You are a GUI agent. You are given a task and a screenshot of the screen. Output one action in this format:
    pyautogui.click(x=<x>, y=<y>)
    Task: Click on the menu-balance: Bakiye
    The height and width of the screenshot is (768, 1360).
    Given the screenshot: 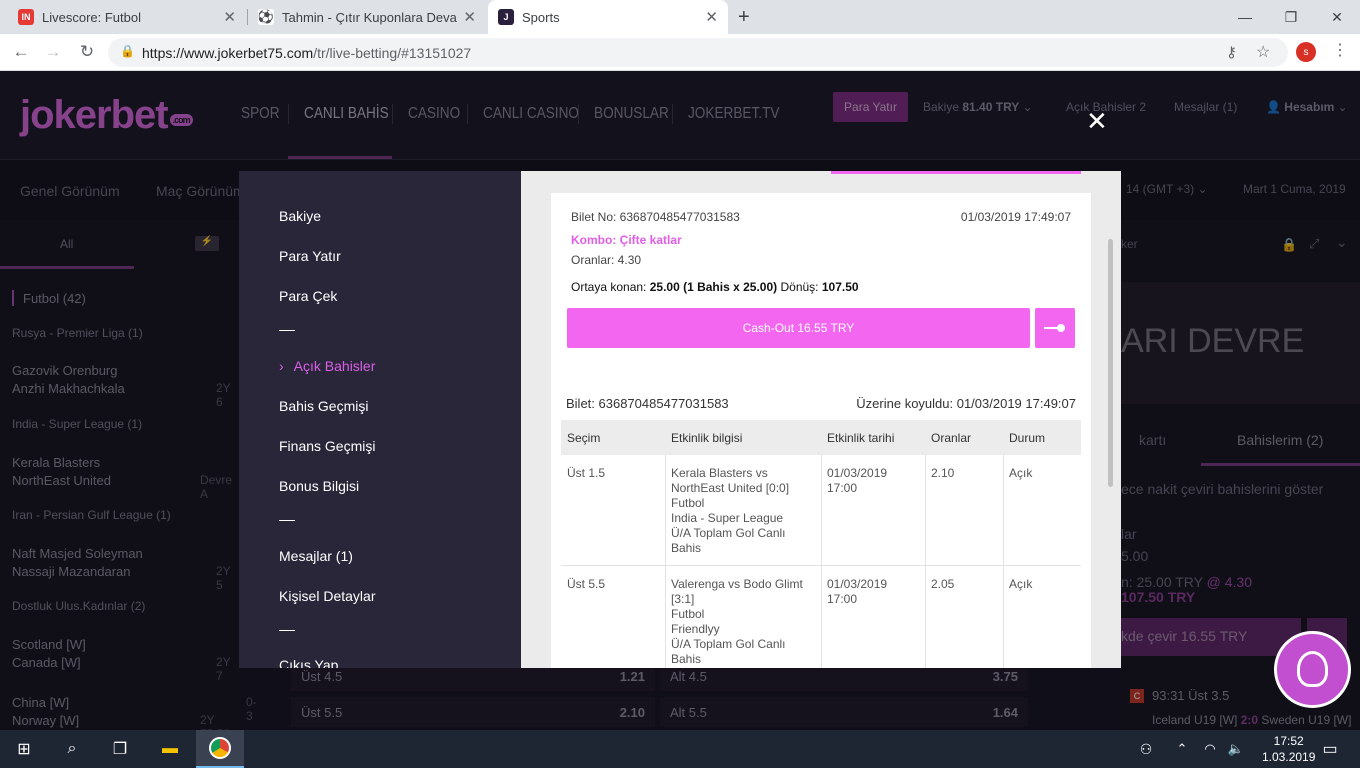 What is the action you would take?
    pyautogui.click(x=300, y=216)
    